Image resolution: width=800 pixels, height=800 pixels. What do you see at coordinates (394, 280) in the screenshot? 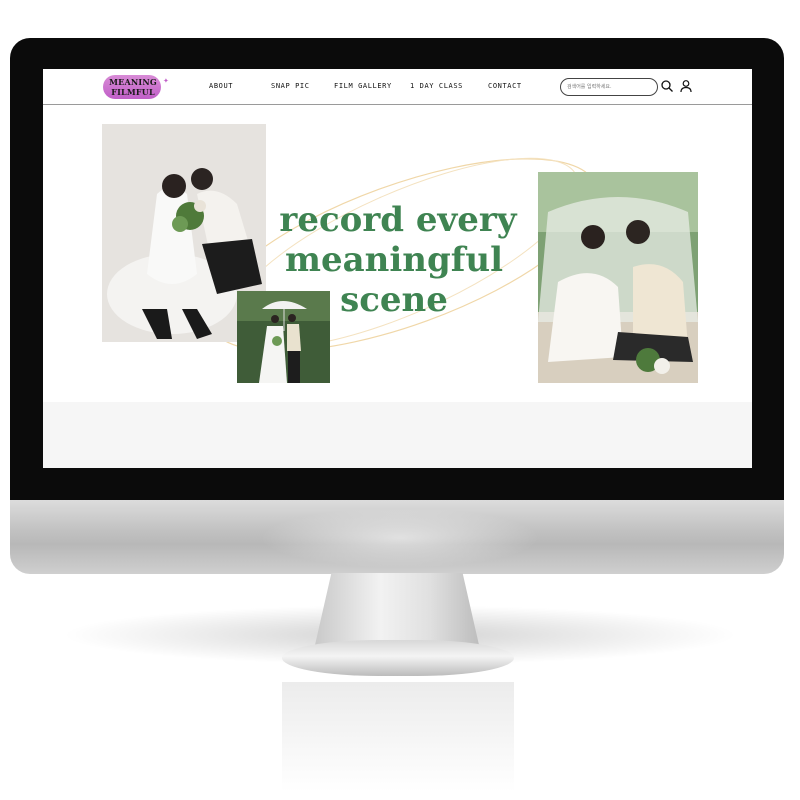
I see `hero-headline-line2: meaningful scene` at bounding box center [394, 280].